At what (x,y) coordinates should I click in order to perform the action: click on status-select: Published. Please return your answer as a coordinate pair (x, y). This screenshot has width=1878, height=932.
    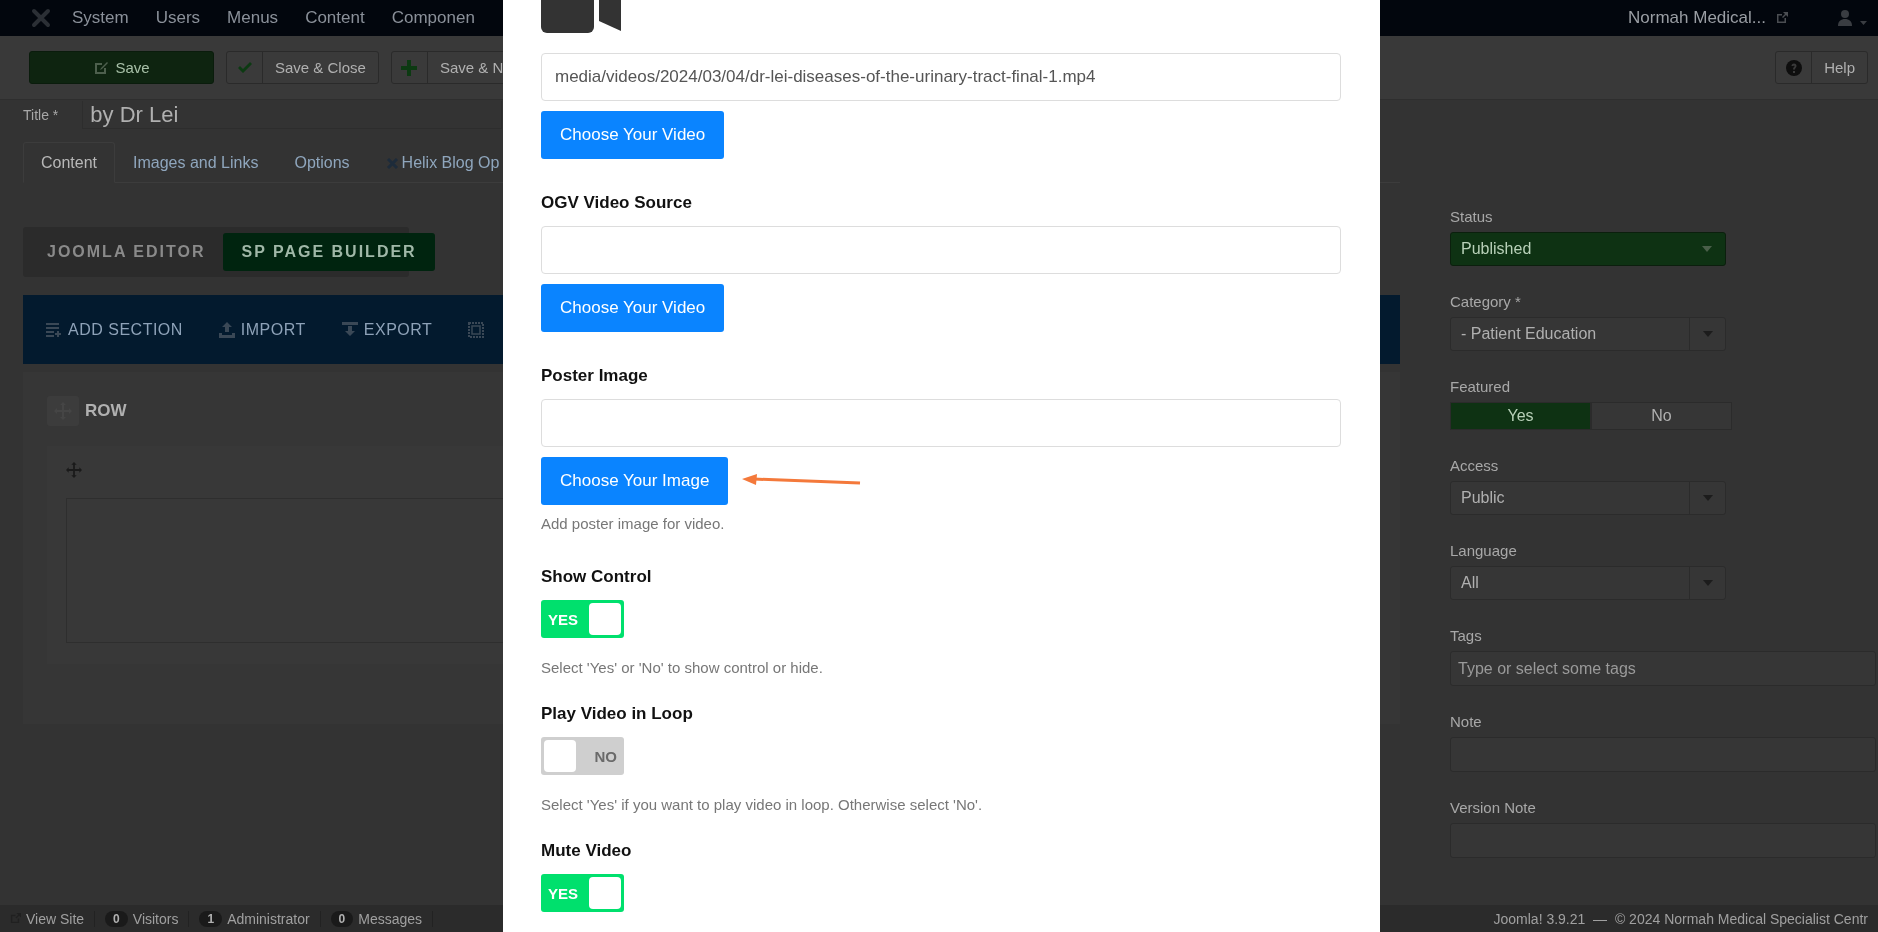
    Looking at the image, I should click on (1588, 249).